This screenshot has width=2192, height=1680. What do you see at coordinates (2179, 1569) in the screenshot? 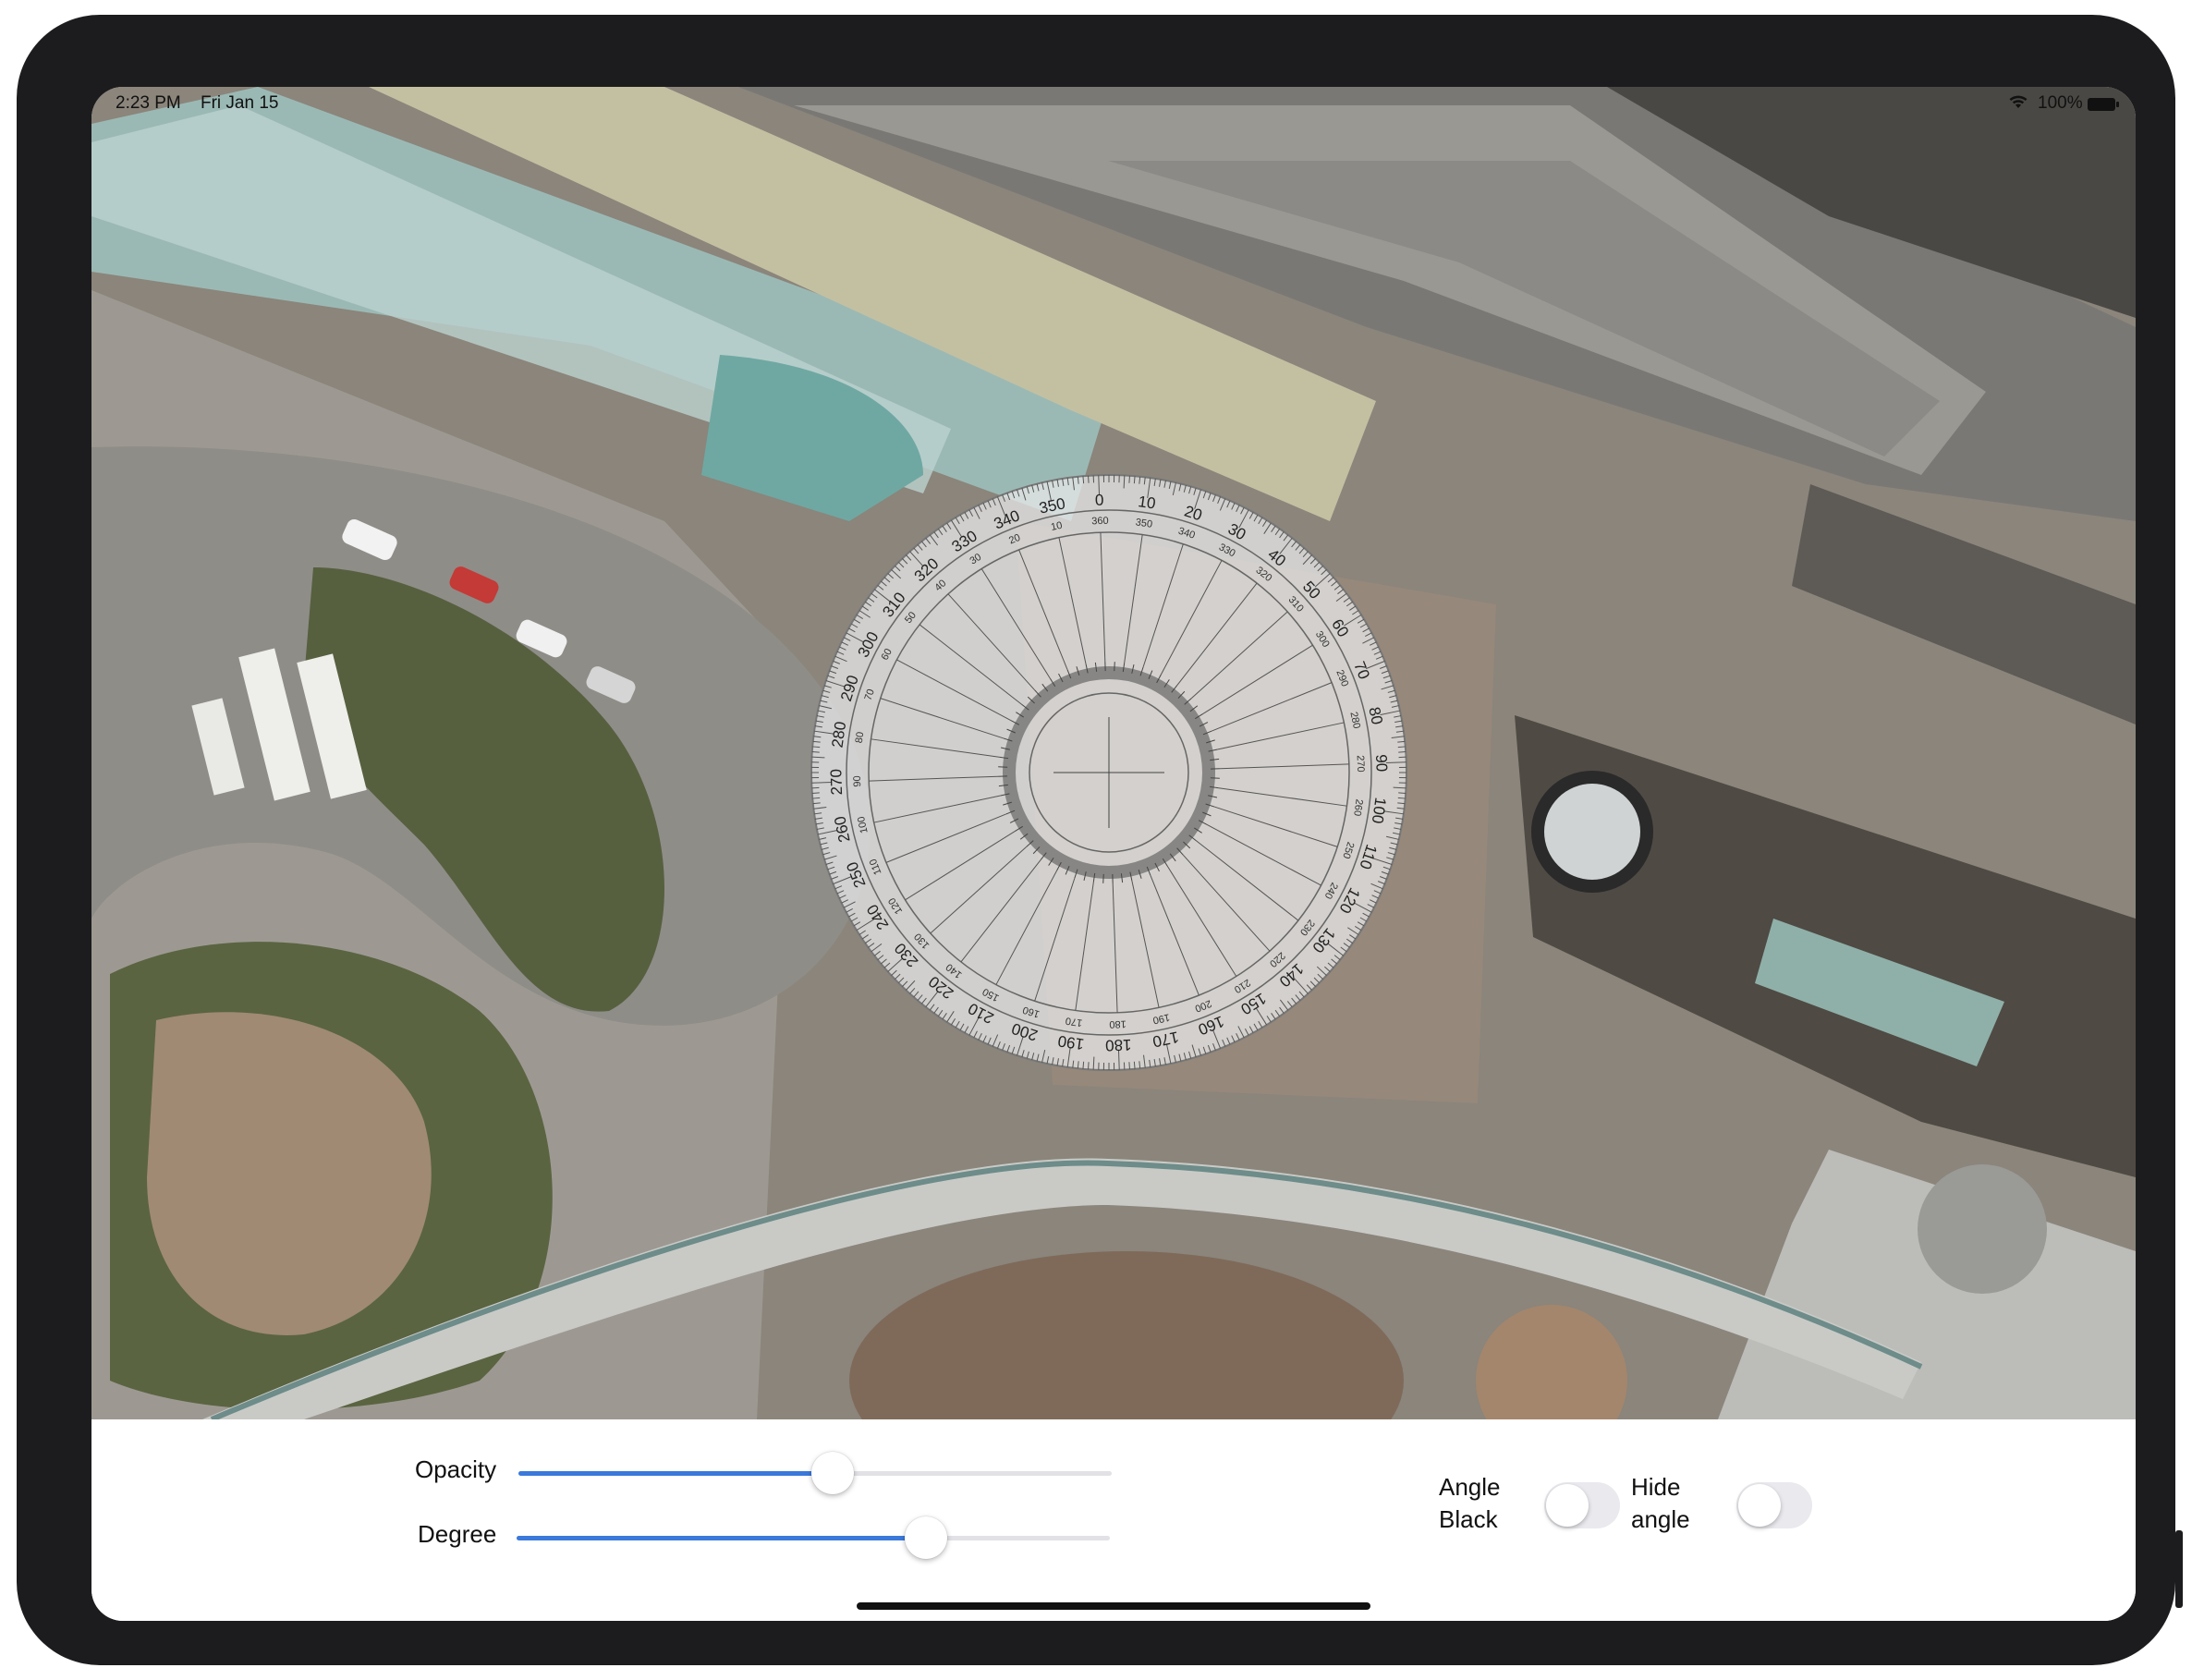
I see `side-button` at bounding box center [2179, 1569].